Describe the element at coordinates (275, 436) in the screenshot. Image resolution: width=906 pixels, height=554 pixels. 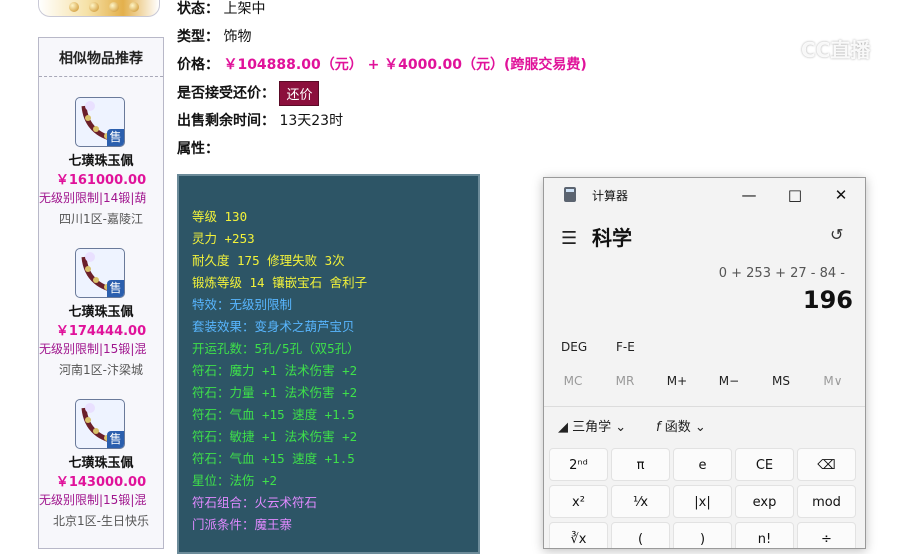
I see `attribute-line: 符石：敏捷 +1 法术伤害 +2` at that location.